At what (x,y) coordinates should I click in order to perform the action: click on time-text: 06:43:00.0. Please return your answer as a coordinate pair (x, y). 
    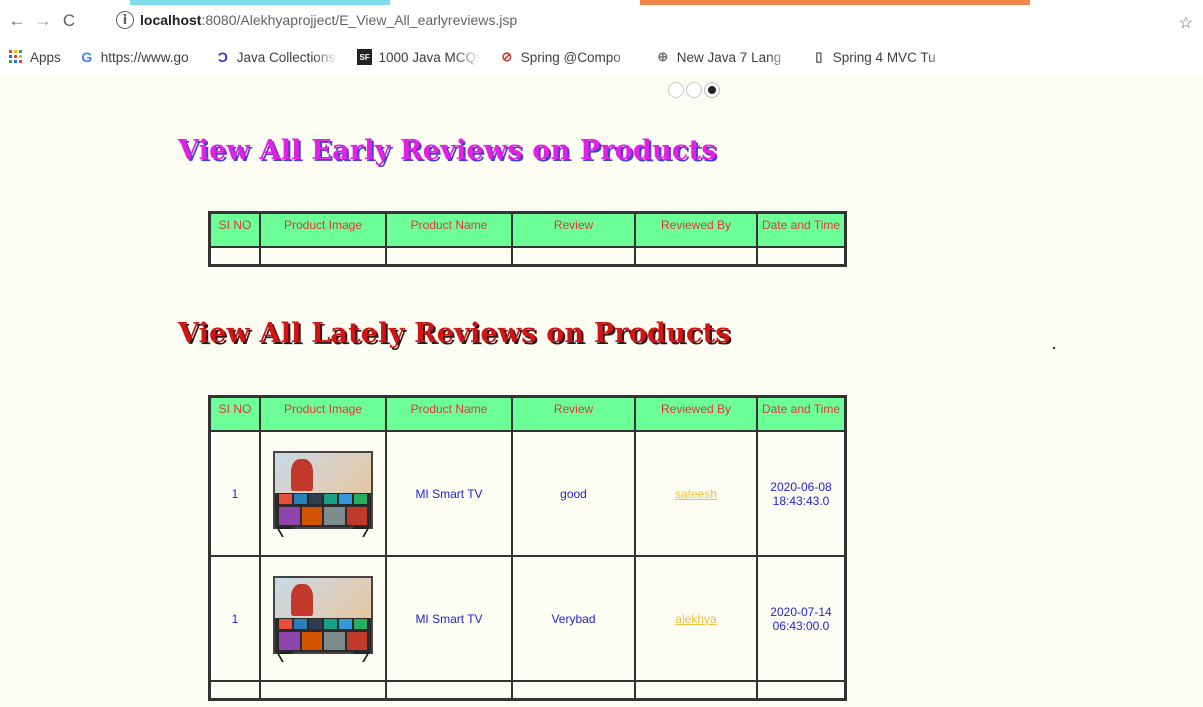
    Looking at the image, I should click on (801, 625).